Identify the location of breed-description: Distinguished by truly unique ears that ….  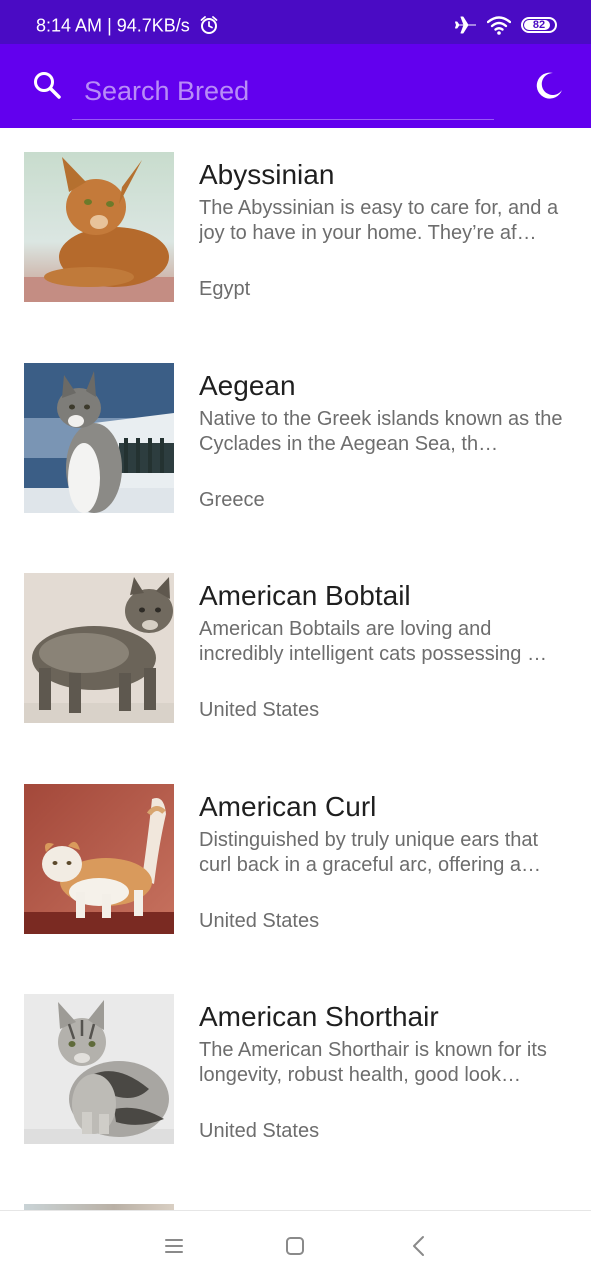
(370, 852).